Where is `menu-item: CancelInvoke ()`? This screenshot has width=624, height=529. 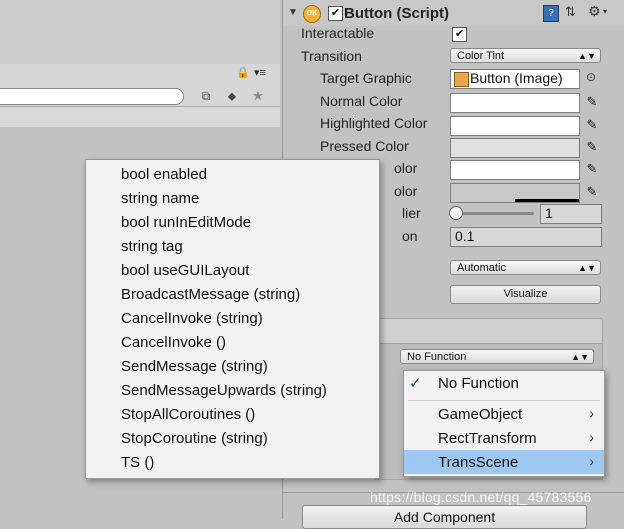 menu-item: CancelInvoke () is located at coordinates (173, 342).